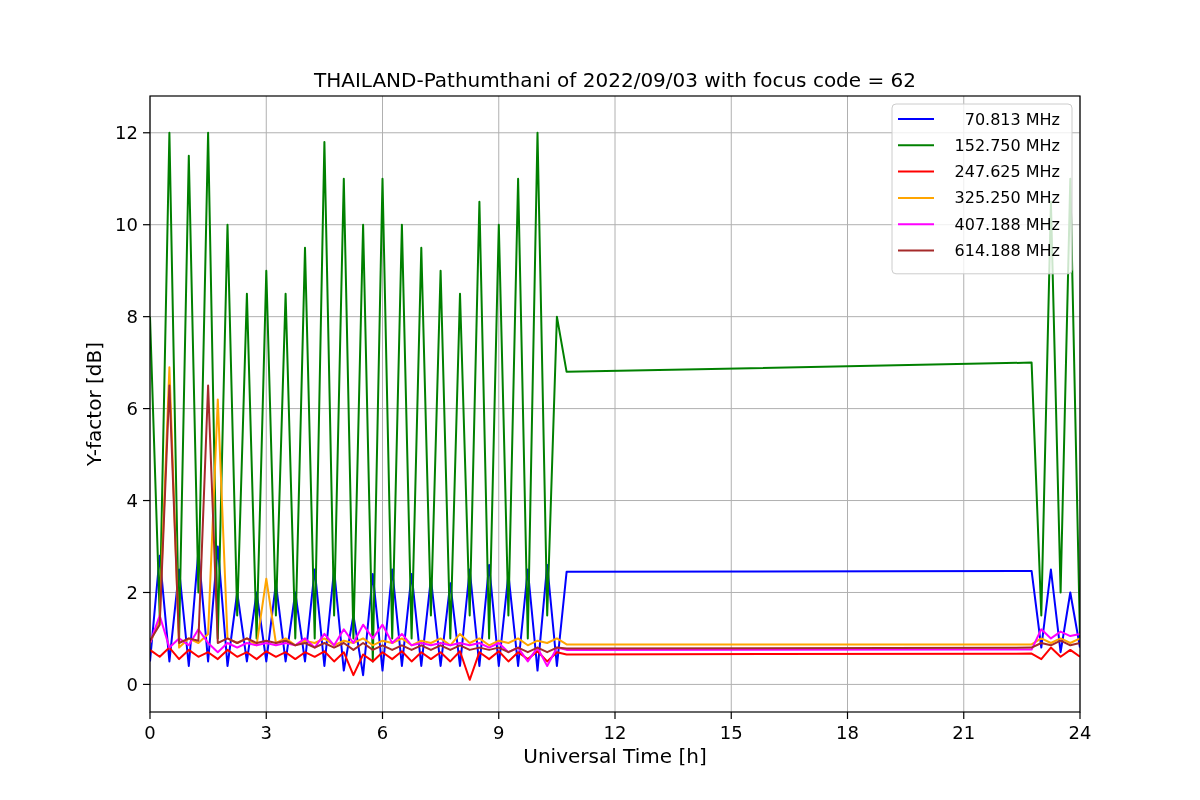  What do you see at coordinates (132, 317) in the screenshot?
I see `tick-label: 8` at bounding box center [132, 317].